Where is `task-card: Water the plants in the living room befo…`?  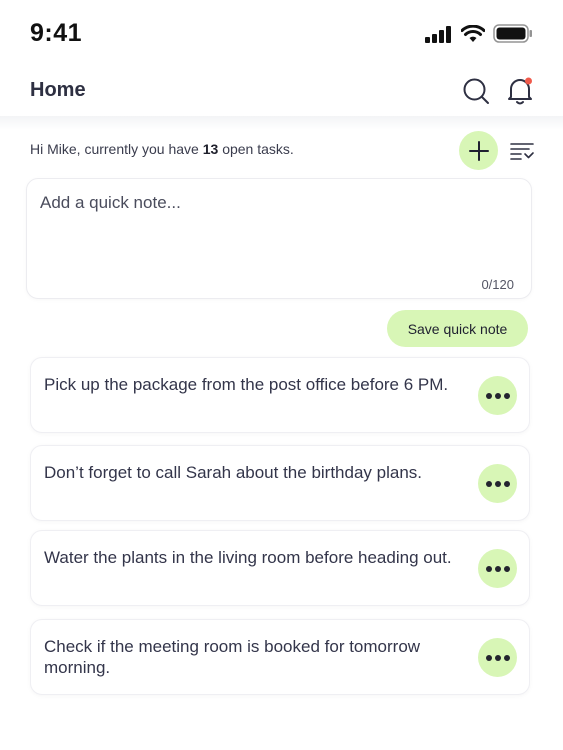
task-card: Water the plants in the living room befo… is located at coordinates (280, 568).